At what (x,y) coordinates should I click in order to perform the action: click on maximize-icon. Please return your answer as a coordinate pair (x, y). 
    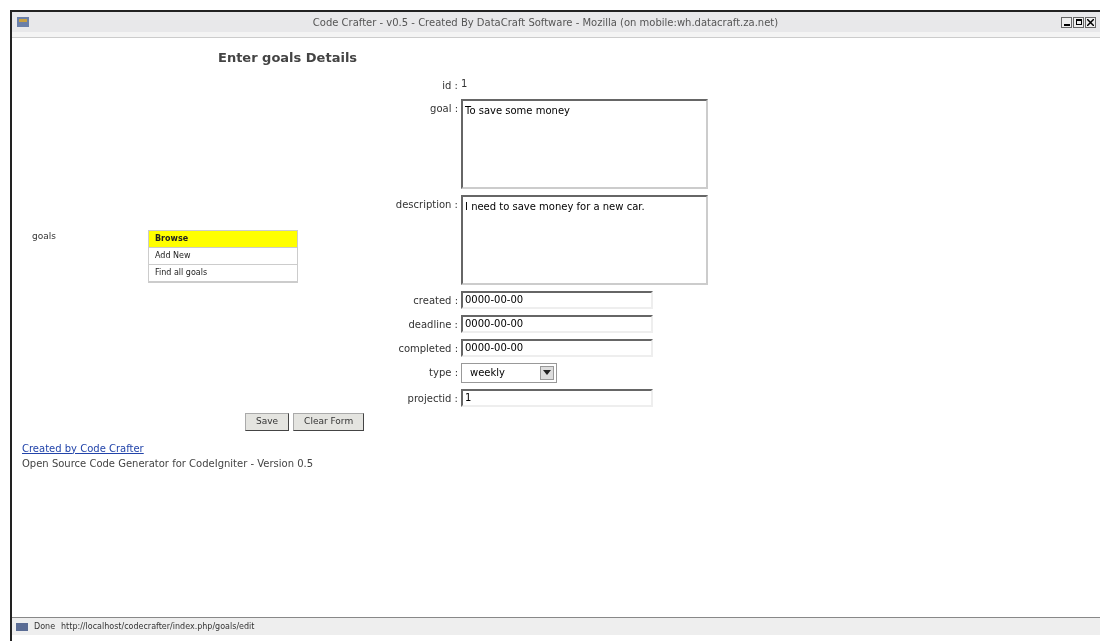
    Looking at the image, I should click on (1078, 22).